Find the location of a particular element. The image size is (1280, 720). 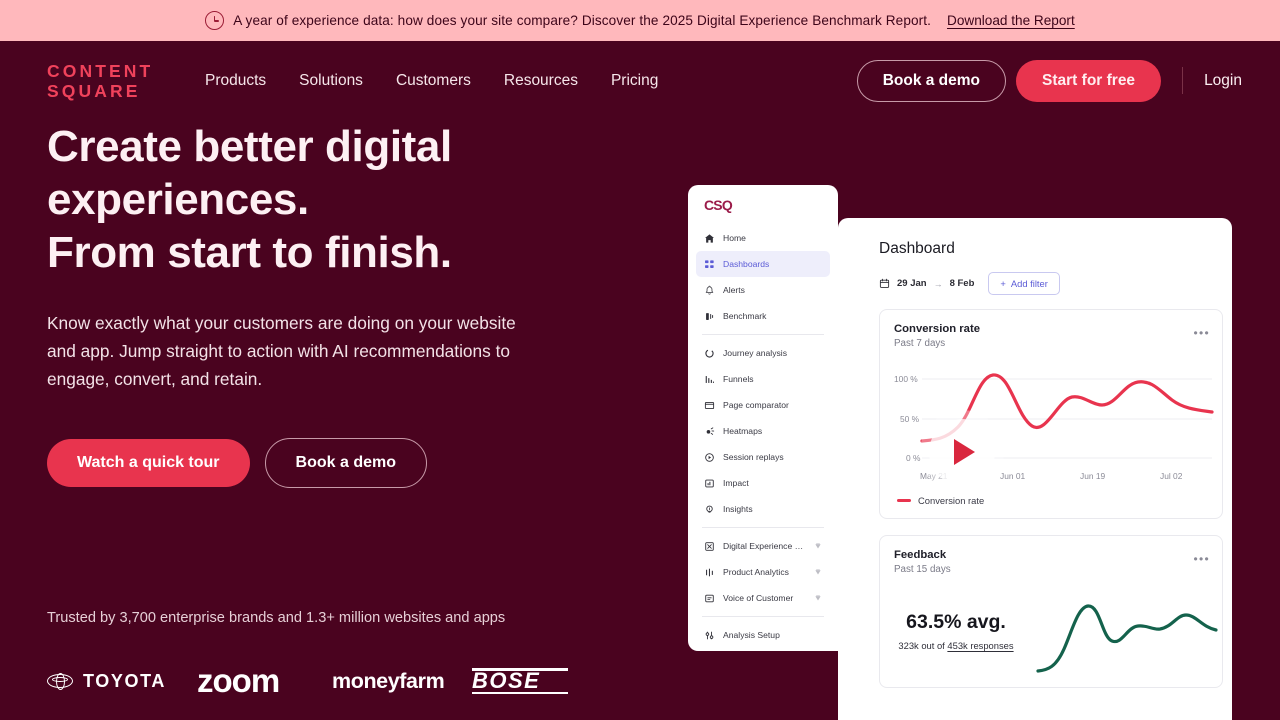

contentsquare-logo: CONTENT SQUARE is located at coordinates (107, 81).